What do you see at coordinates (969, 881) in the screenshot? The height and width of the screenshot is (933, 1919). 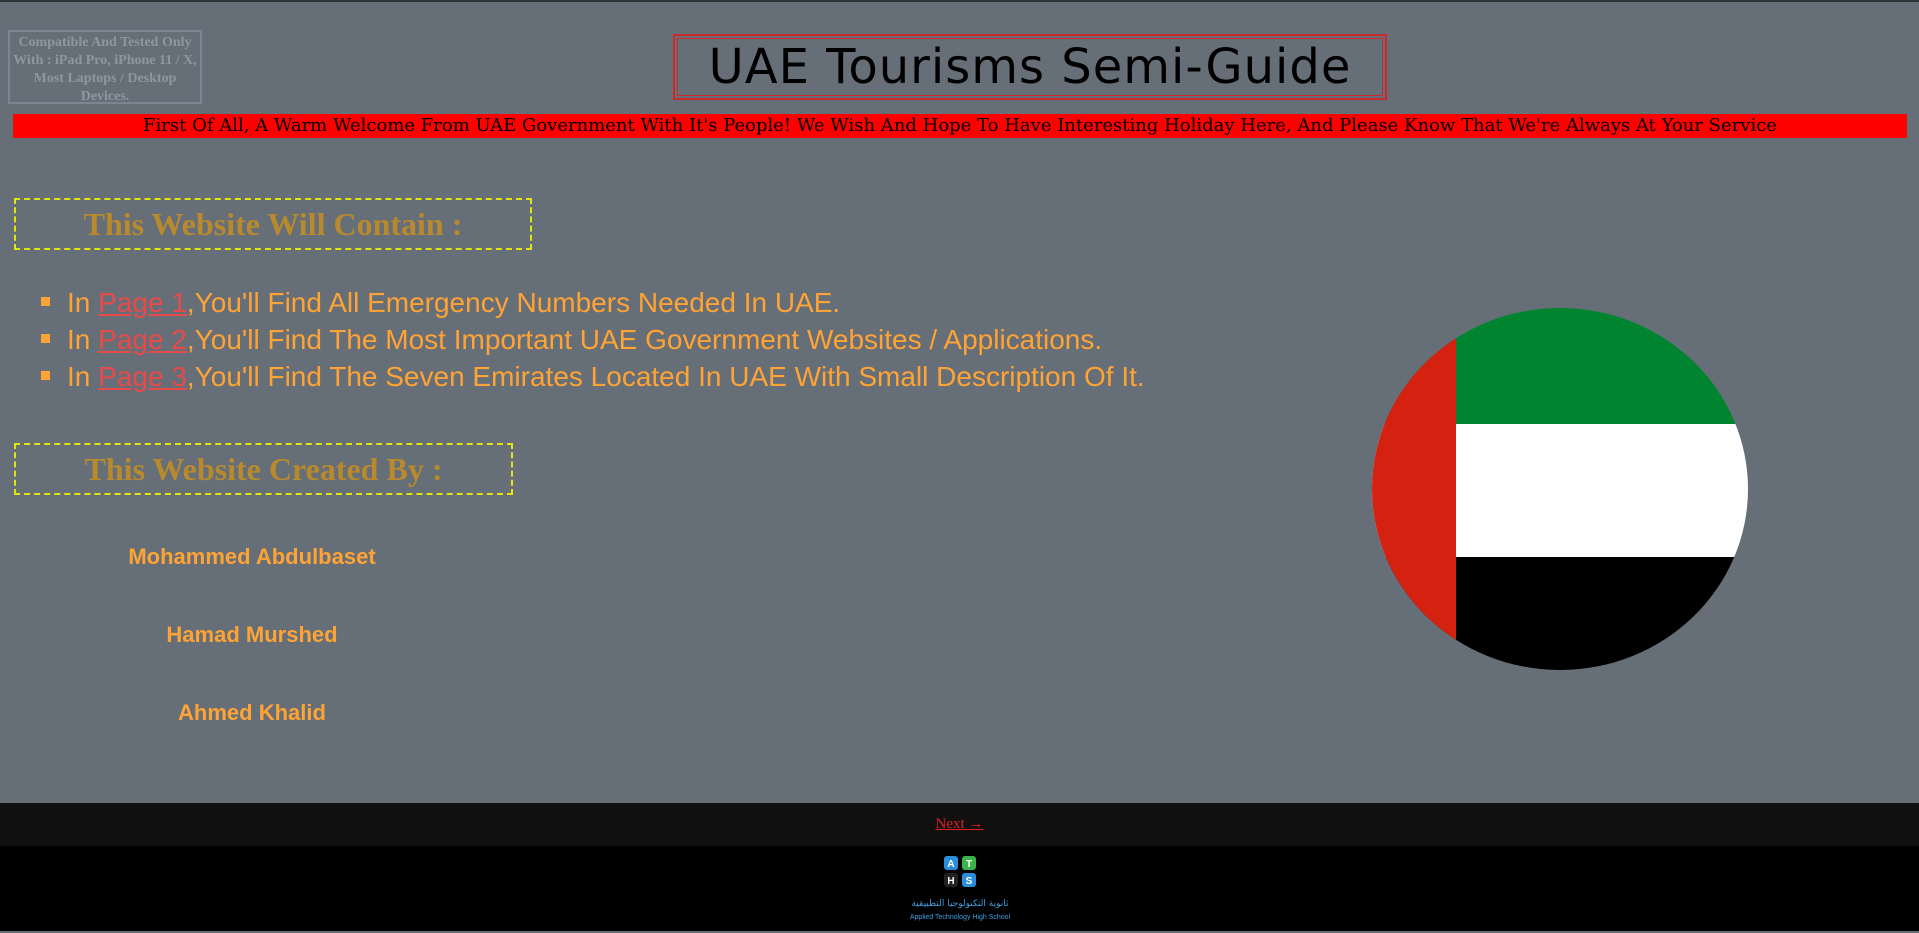 I see `logo-letter-s: S` at bounding box center [969, 881].